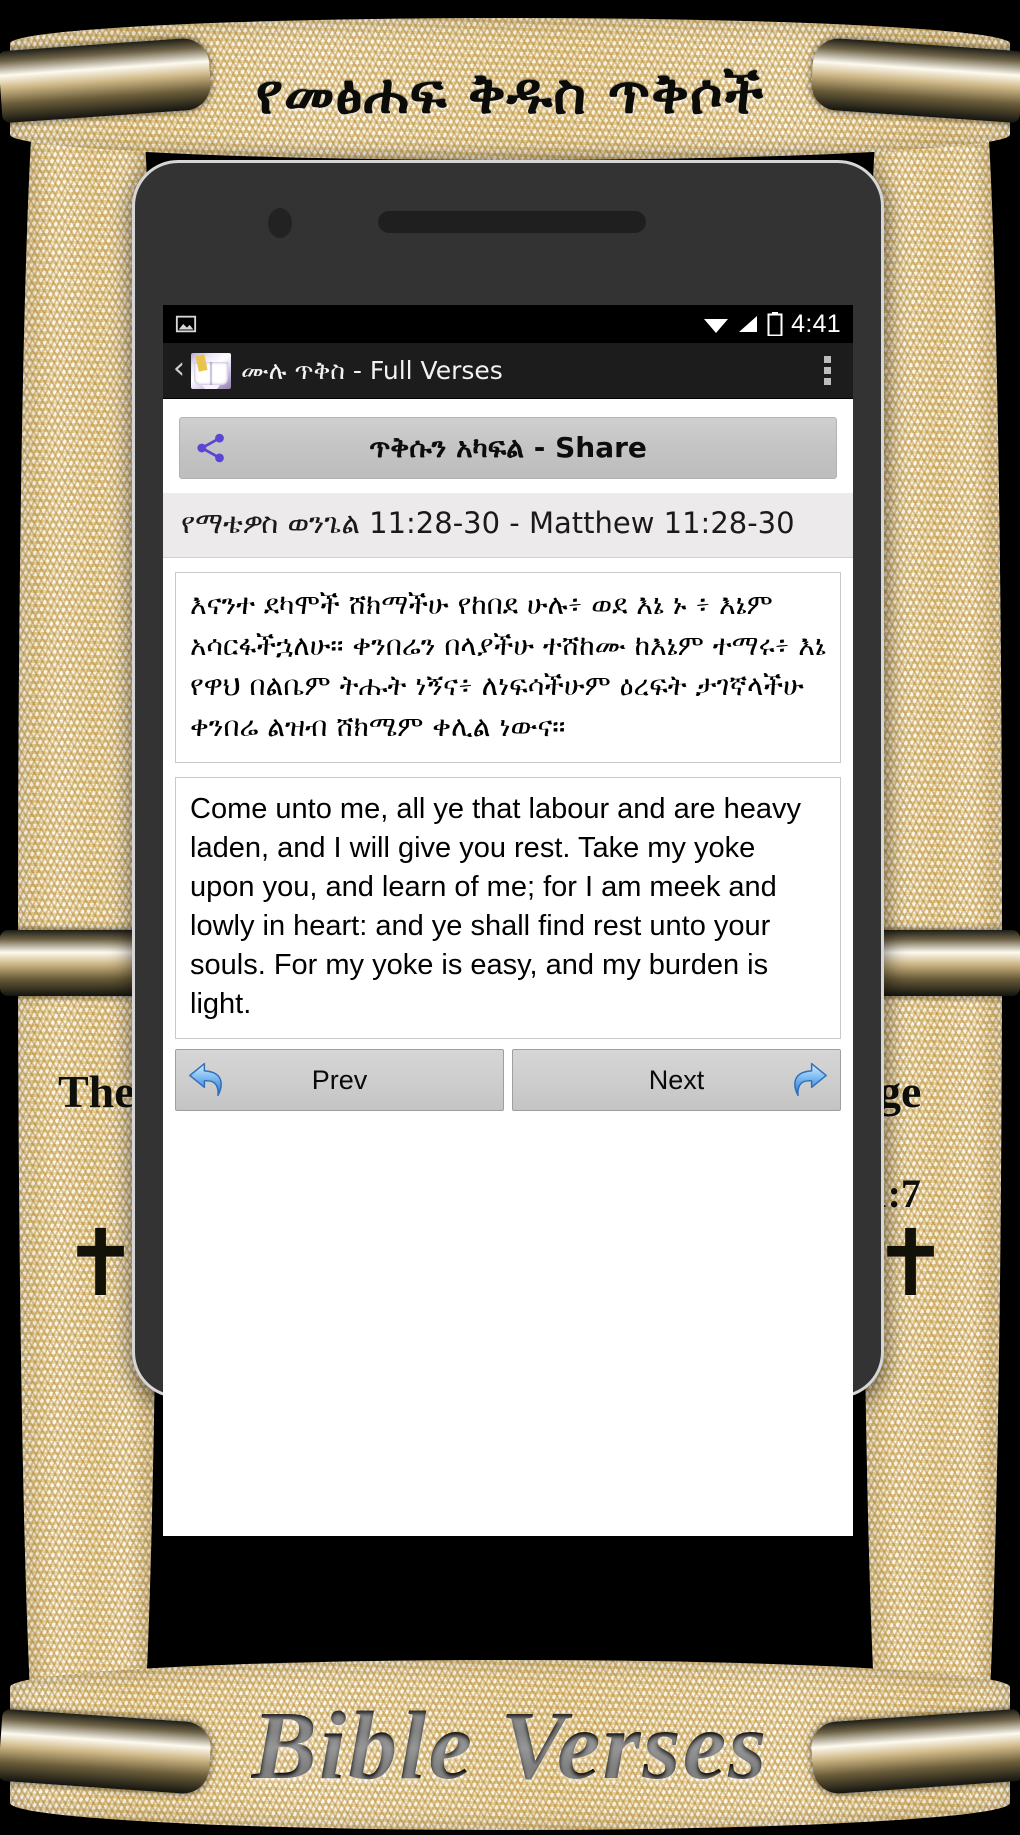 This screenshot has height=1835, width=1020. I want to click on share-button-label: ጥቅሱን አካፍል - Share, so click(508, 447).